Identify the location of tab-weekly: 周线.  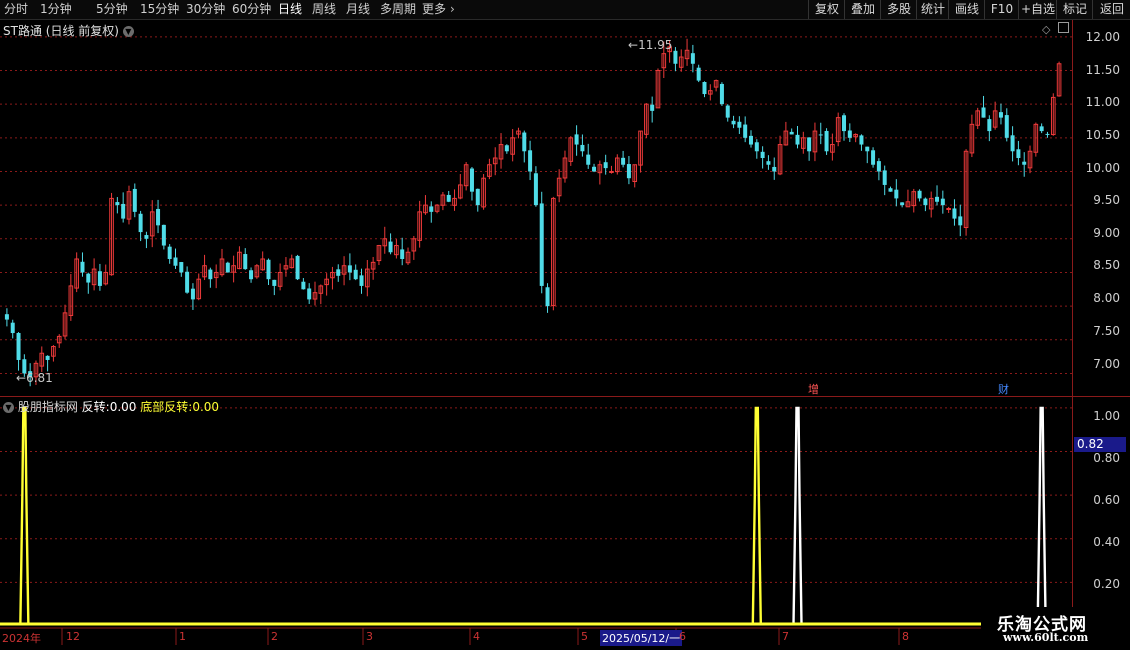
(324, 9).